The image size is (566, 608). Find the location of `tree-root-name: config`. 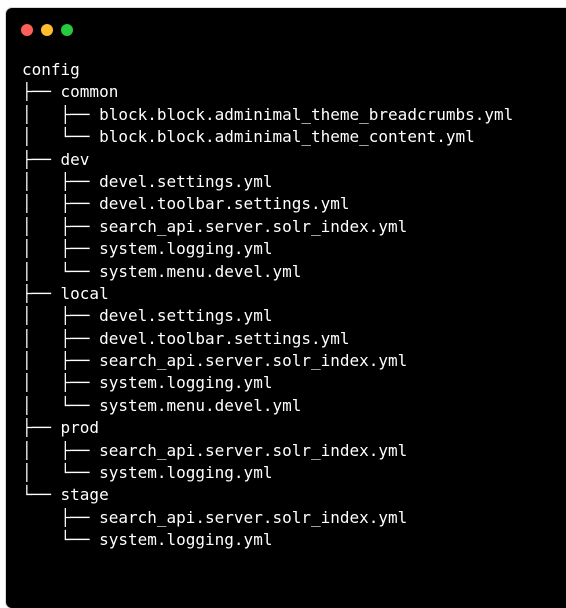

tree-root-name: config is located at coordinates (51, 69).